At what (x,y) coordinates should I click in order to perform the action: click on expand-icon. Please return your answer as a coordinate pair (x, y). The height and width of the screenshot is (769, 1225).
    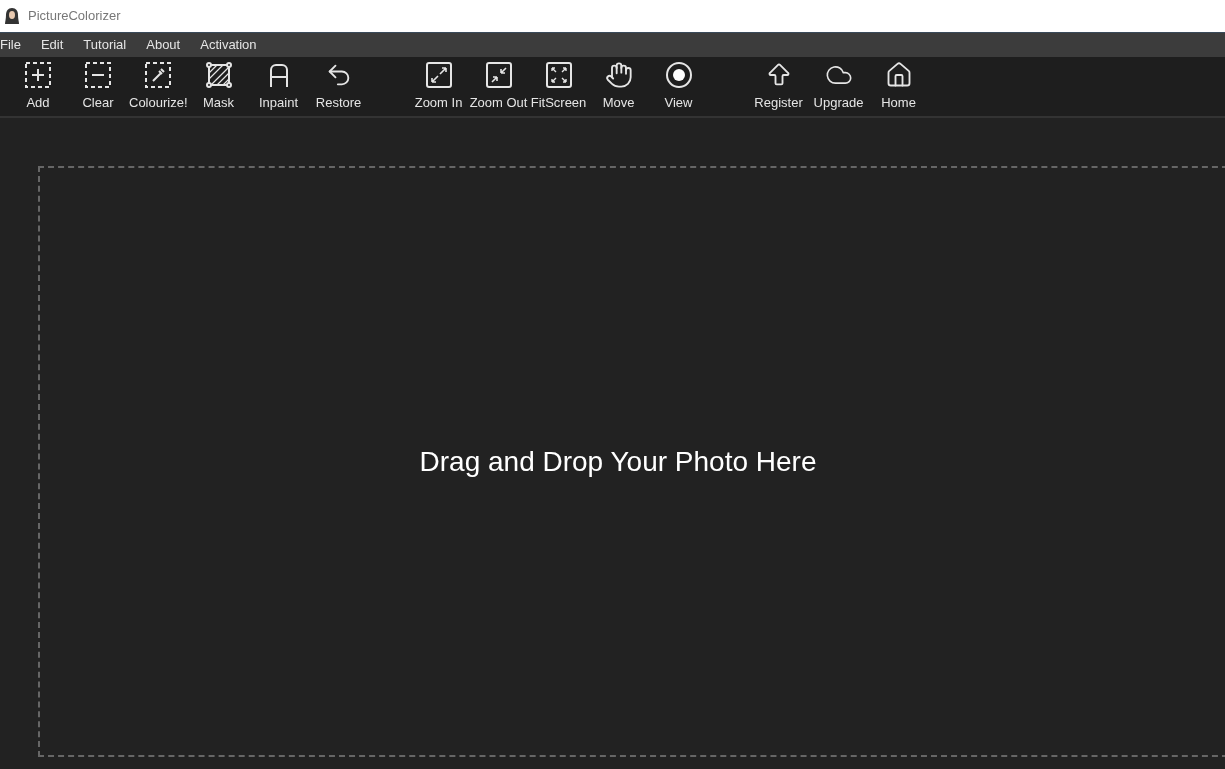
    Looking at the image, I should click on (438, 75).